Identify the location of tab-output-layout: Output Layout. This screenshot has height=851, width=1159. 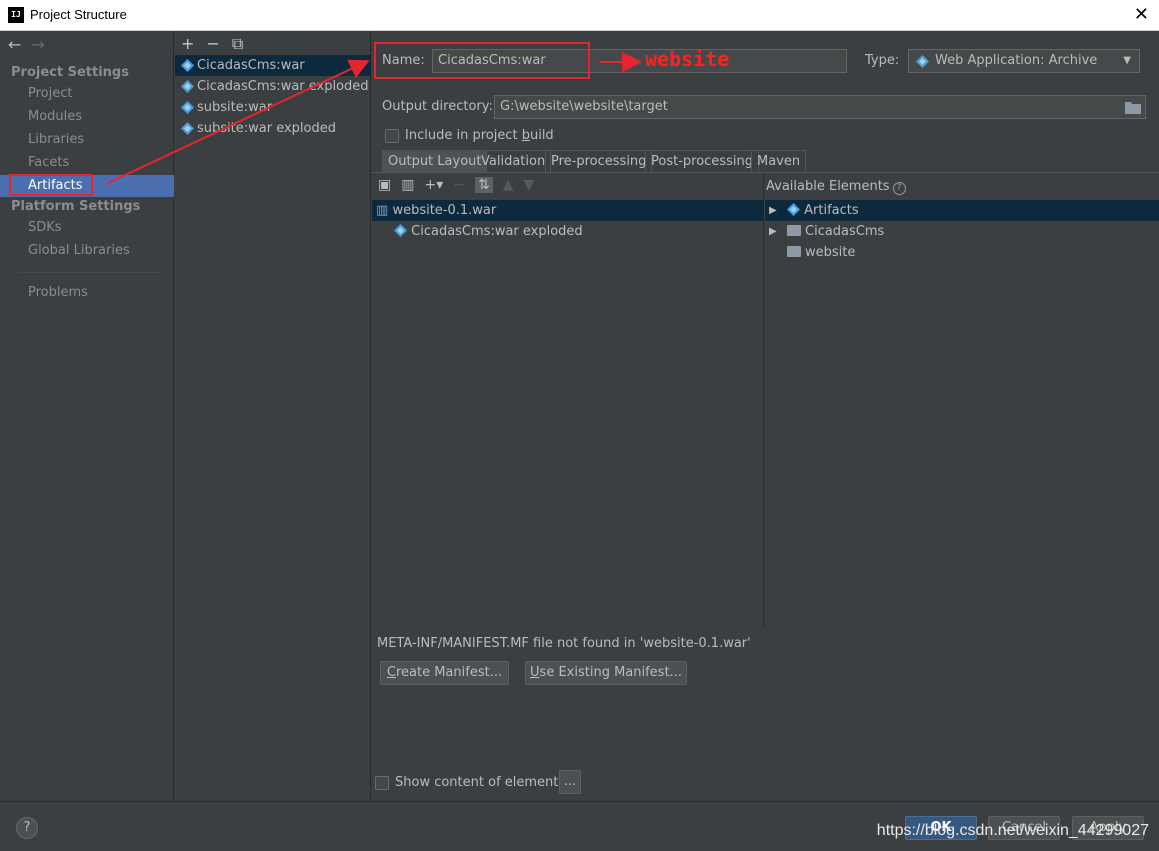
(435, 161).